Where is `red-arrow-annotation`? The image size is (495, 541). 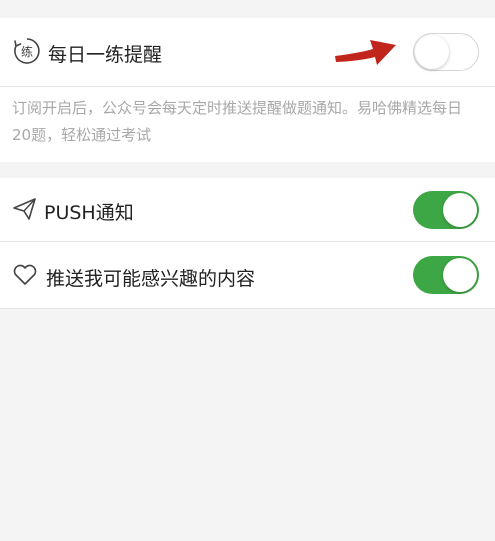
red-arrow-annotation is located at coordinates (365, 52).